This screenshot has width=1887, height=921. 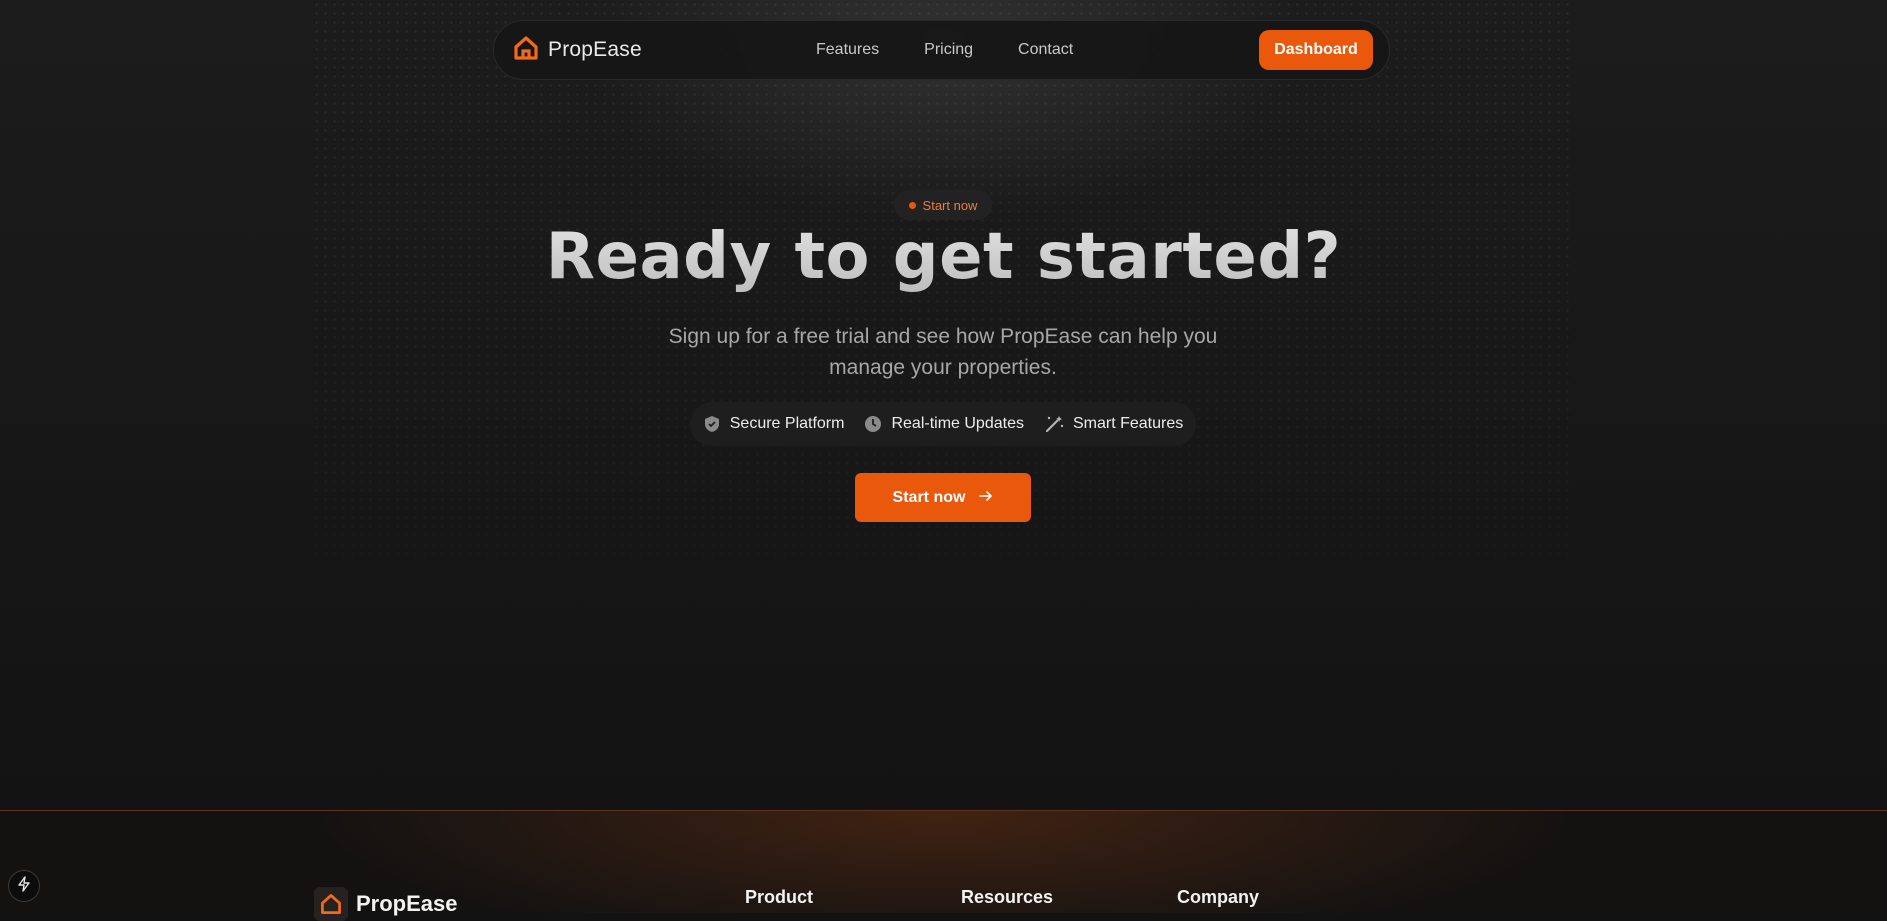 What do you see at coordinates (712, 424) in the screenshot?
I see `shield-icon` at bounding box center [712, 424].